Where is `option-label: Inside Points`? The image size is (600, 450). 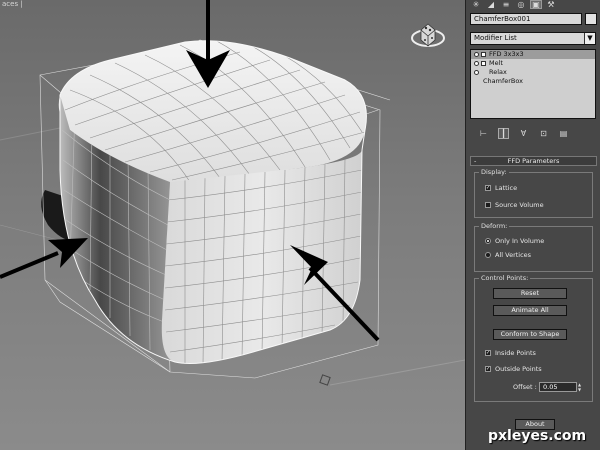 option-label: Inside Points is located at coordinates (515, 353).